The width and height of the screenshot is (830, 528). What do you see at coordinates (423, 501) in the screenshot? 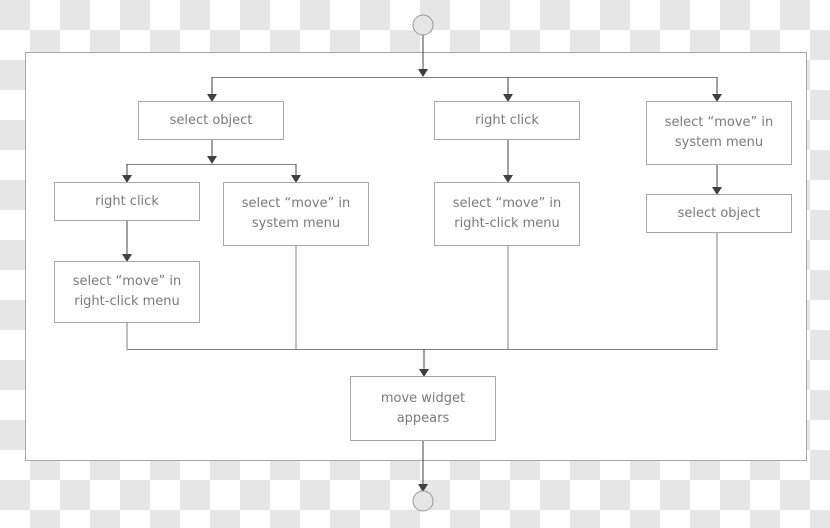
I see `end-node` at bounding box center [423, 501].